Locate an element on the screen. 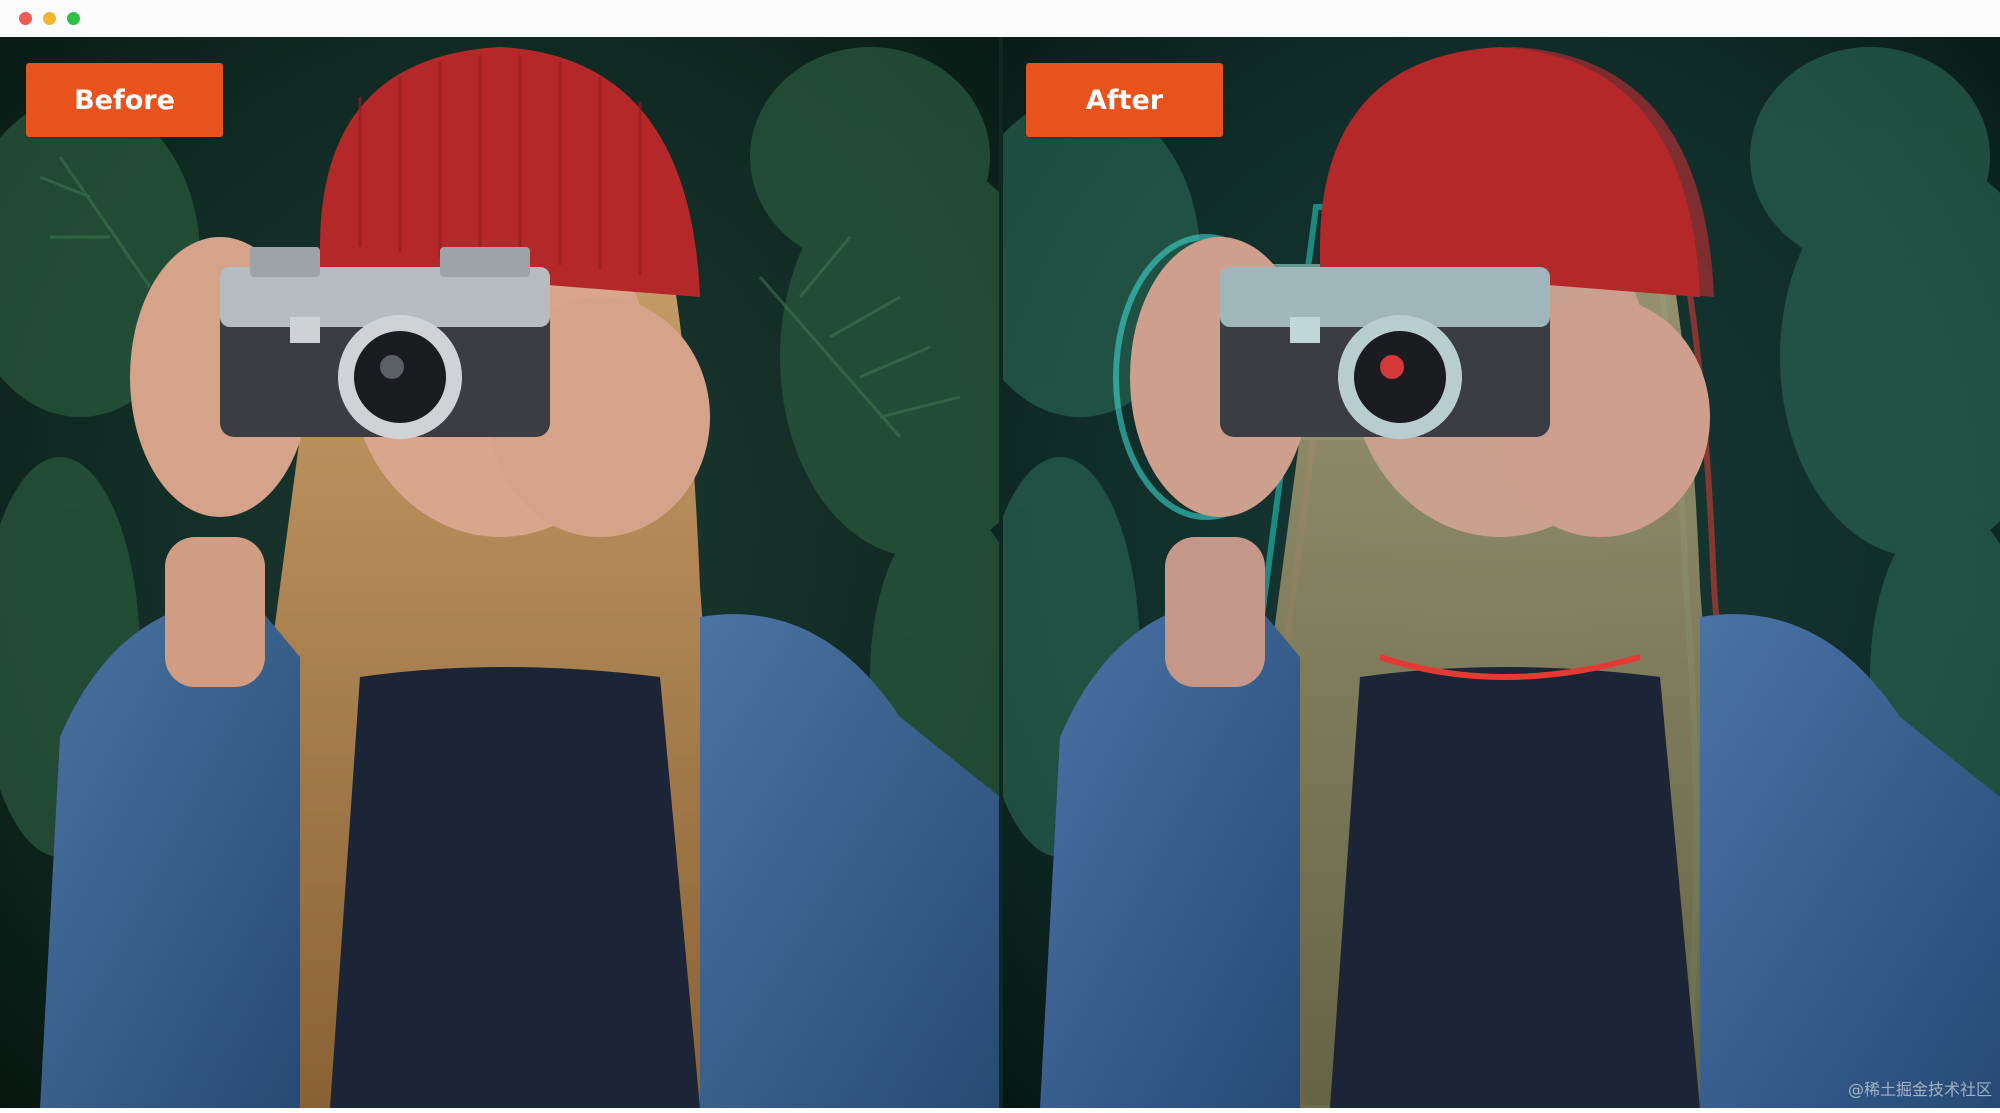 The image size is (2000, 1113). before-label: Before is located at coordinates (124, 100).